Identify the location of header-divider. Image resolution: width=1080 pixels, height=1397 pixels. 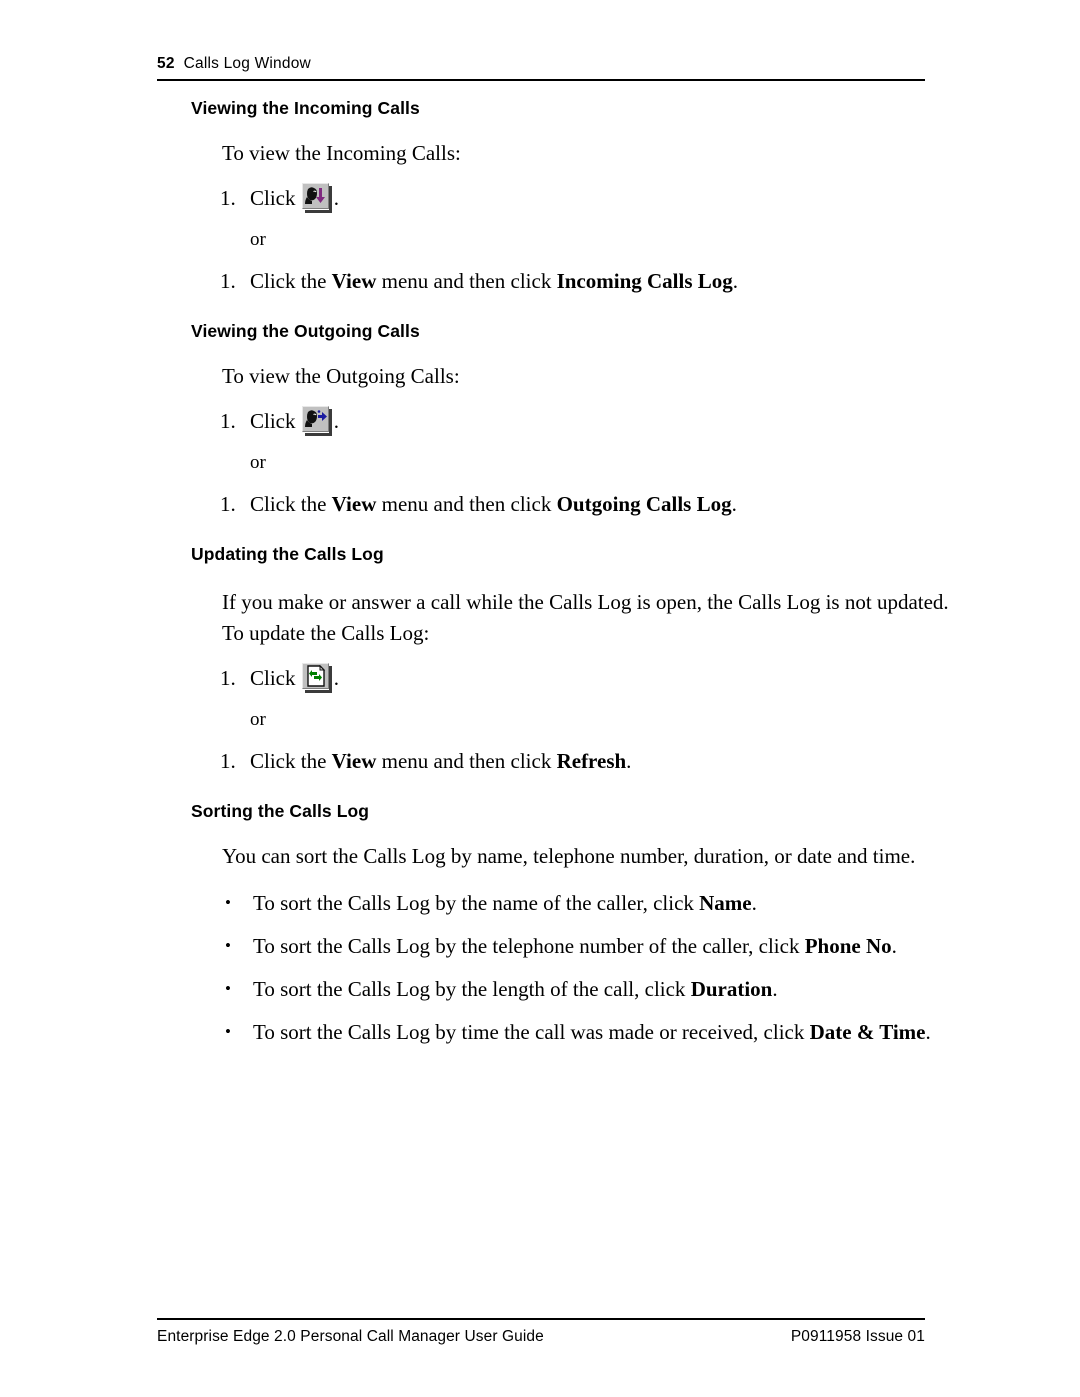
(541, 80).